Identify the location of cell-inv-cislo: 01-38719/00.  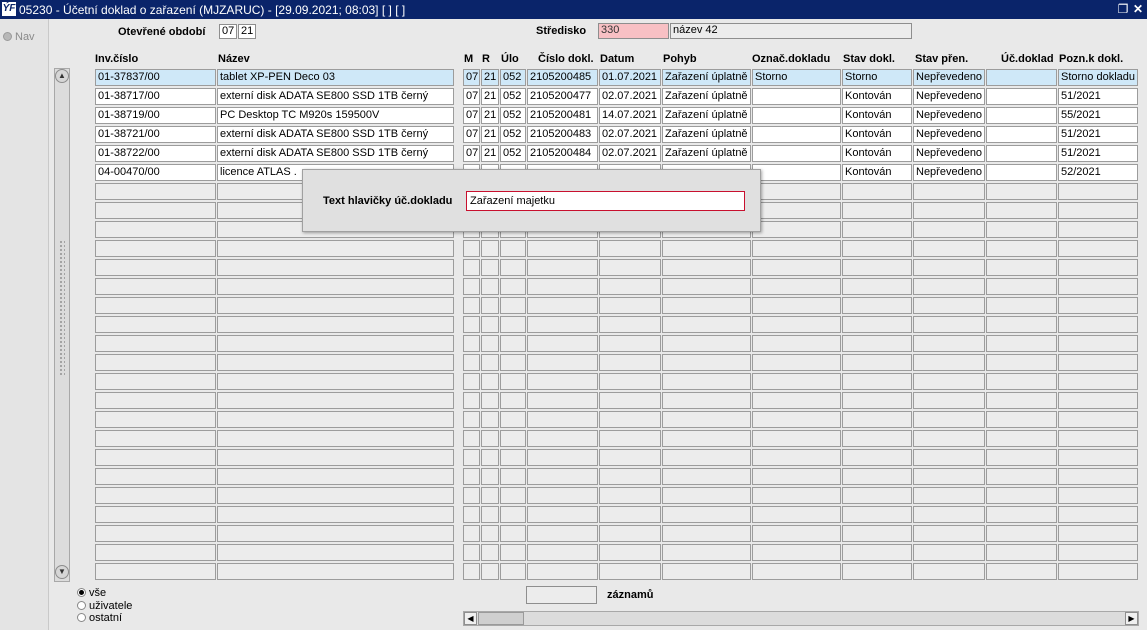
(155, 115).